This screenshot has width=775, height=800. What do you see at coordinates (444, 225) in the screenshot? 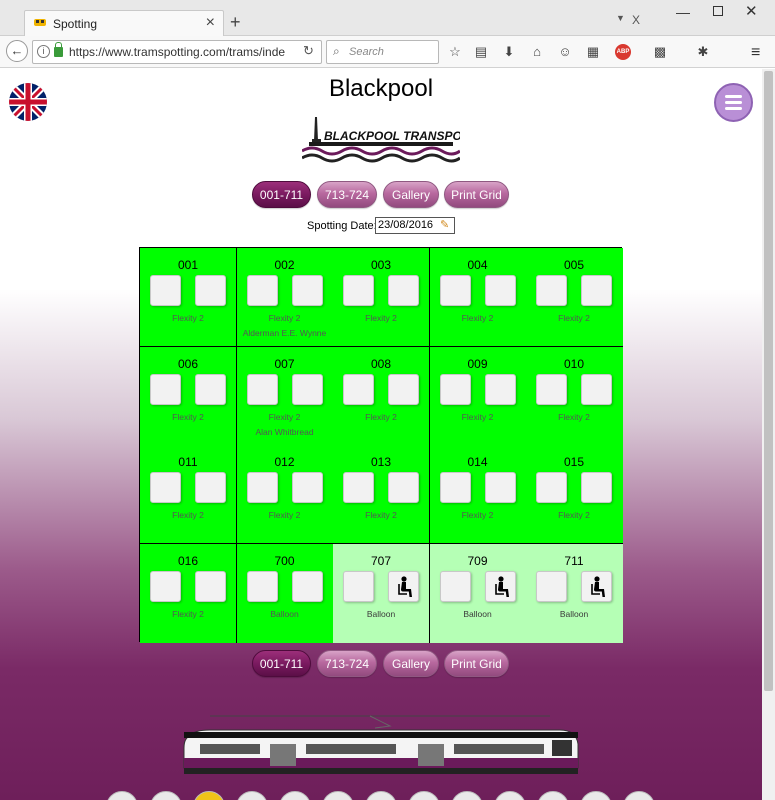
I see `pencil-icon: ✎` at bounding box center [444, 225].